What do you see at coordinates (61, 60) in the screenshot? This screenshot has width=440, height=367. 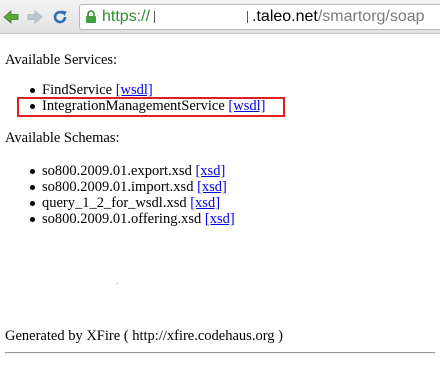 I see `services-heading: Available Services:` at bounding box center [61, 60].